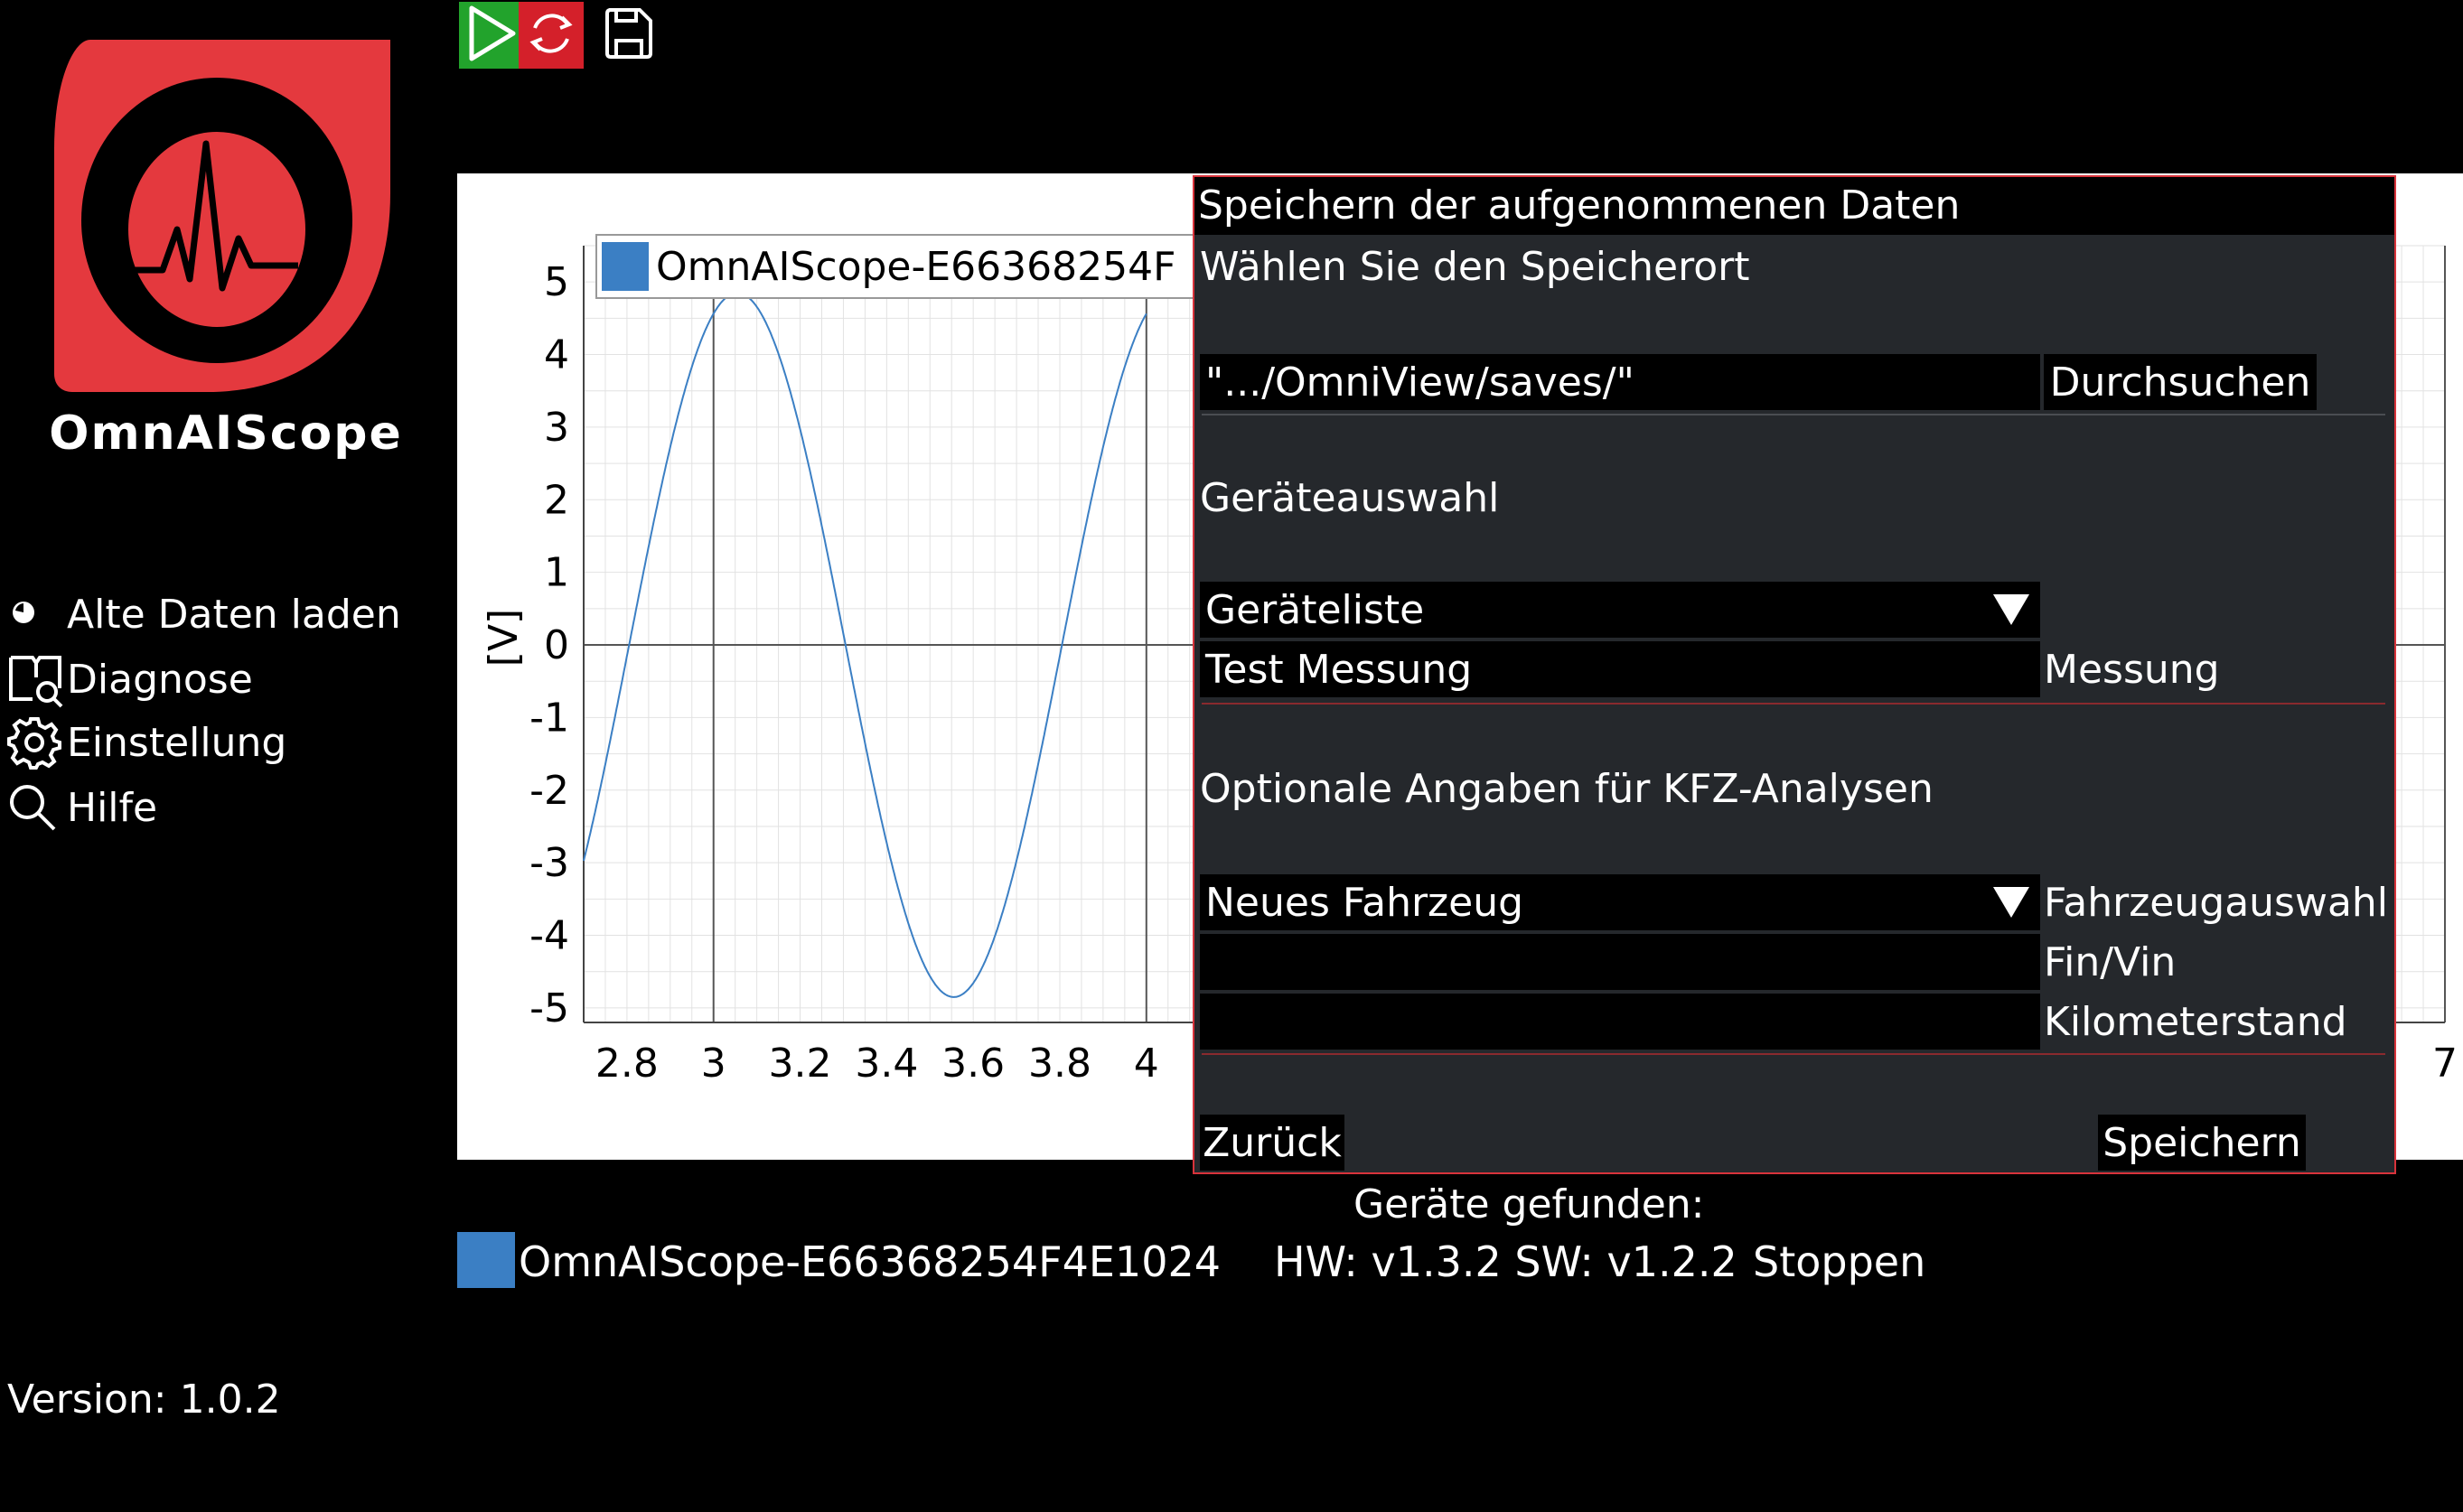  What do you see at coordinates (1839, 1261) in the screenshot?
I see `stop-button: Stoppen` at bounding box center [1839, 1261].